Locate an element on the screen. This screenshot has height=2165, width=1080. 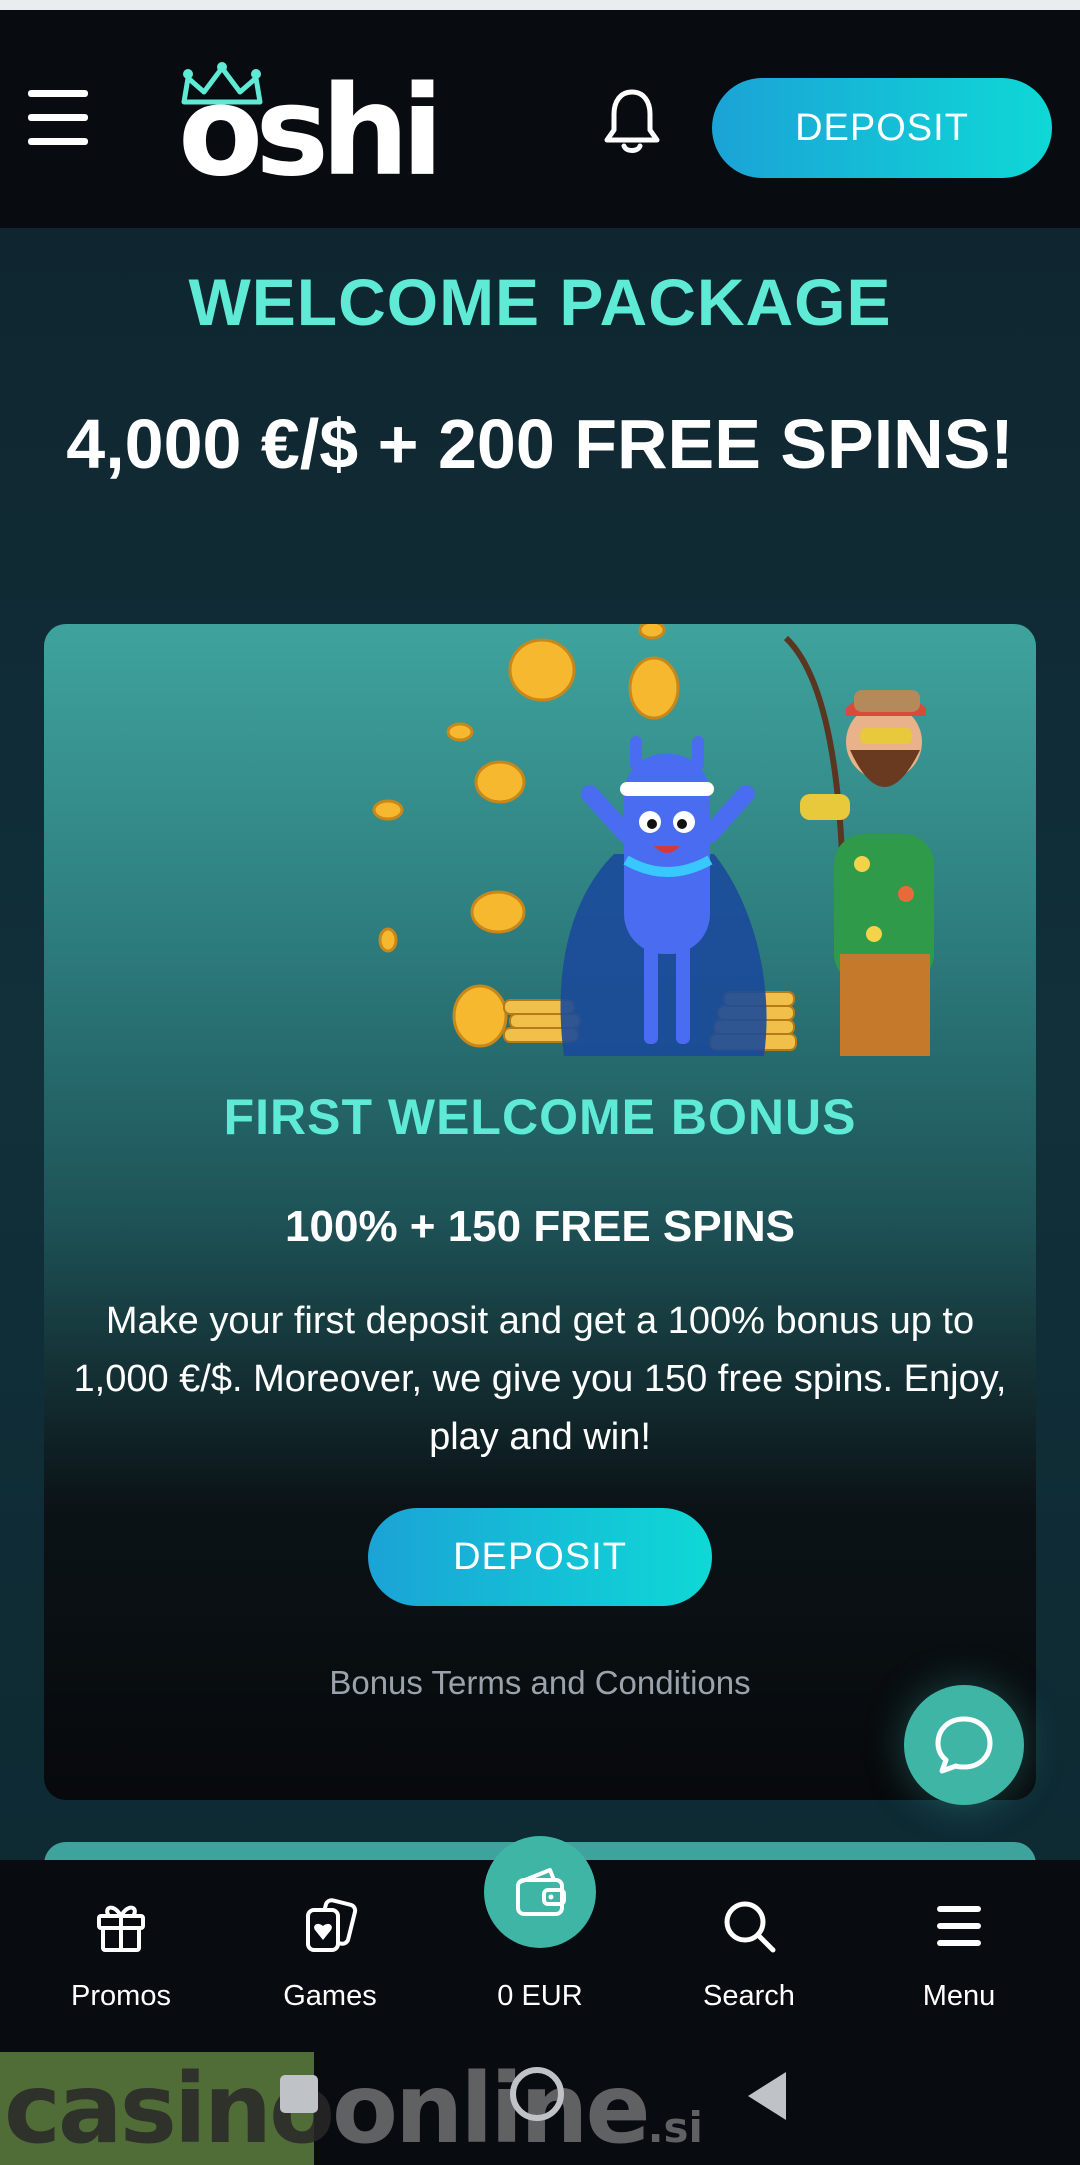
package-subtitle: 4,000 €/$ + 200 FREE SPINS! is located at coordinates (540, 444).